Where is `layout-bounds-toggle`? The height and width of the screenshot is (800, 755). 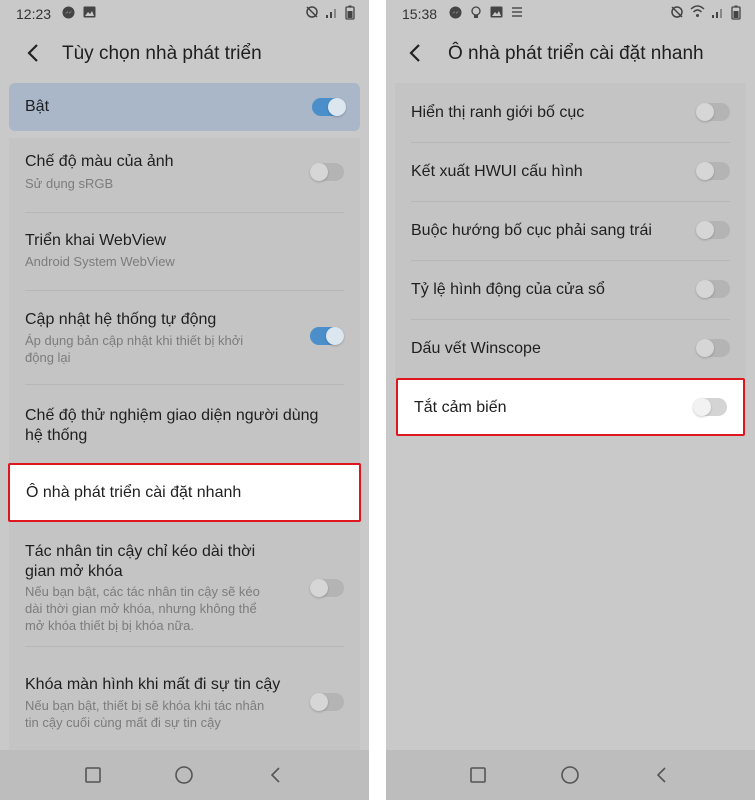
layout-bounds-toggle is located at coordinates (713, 112).